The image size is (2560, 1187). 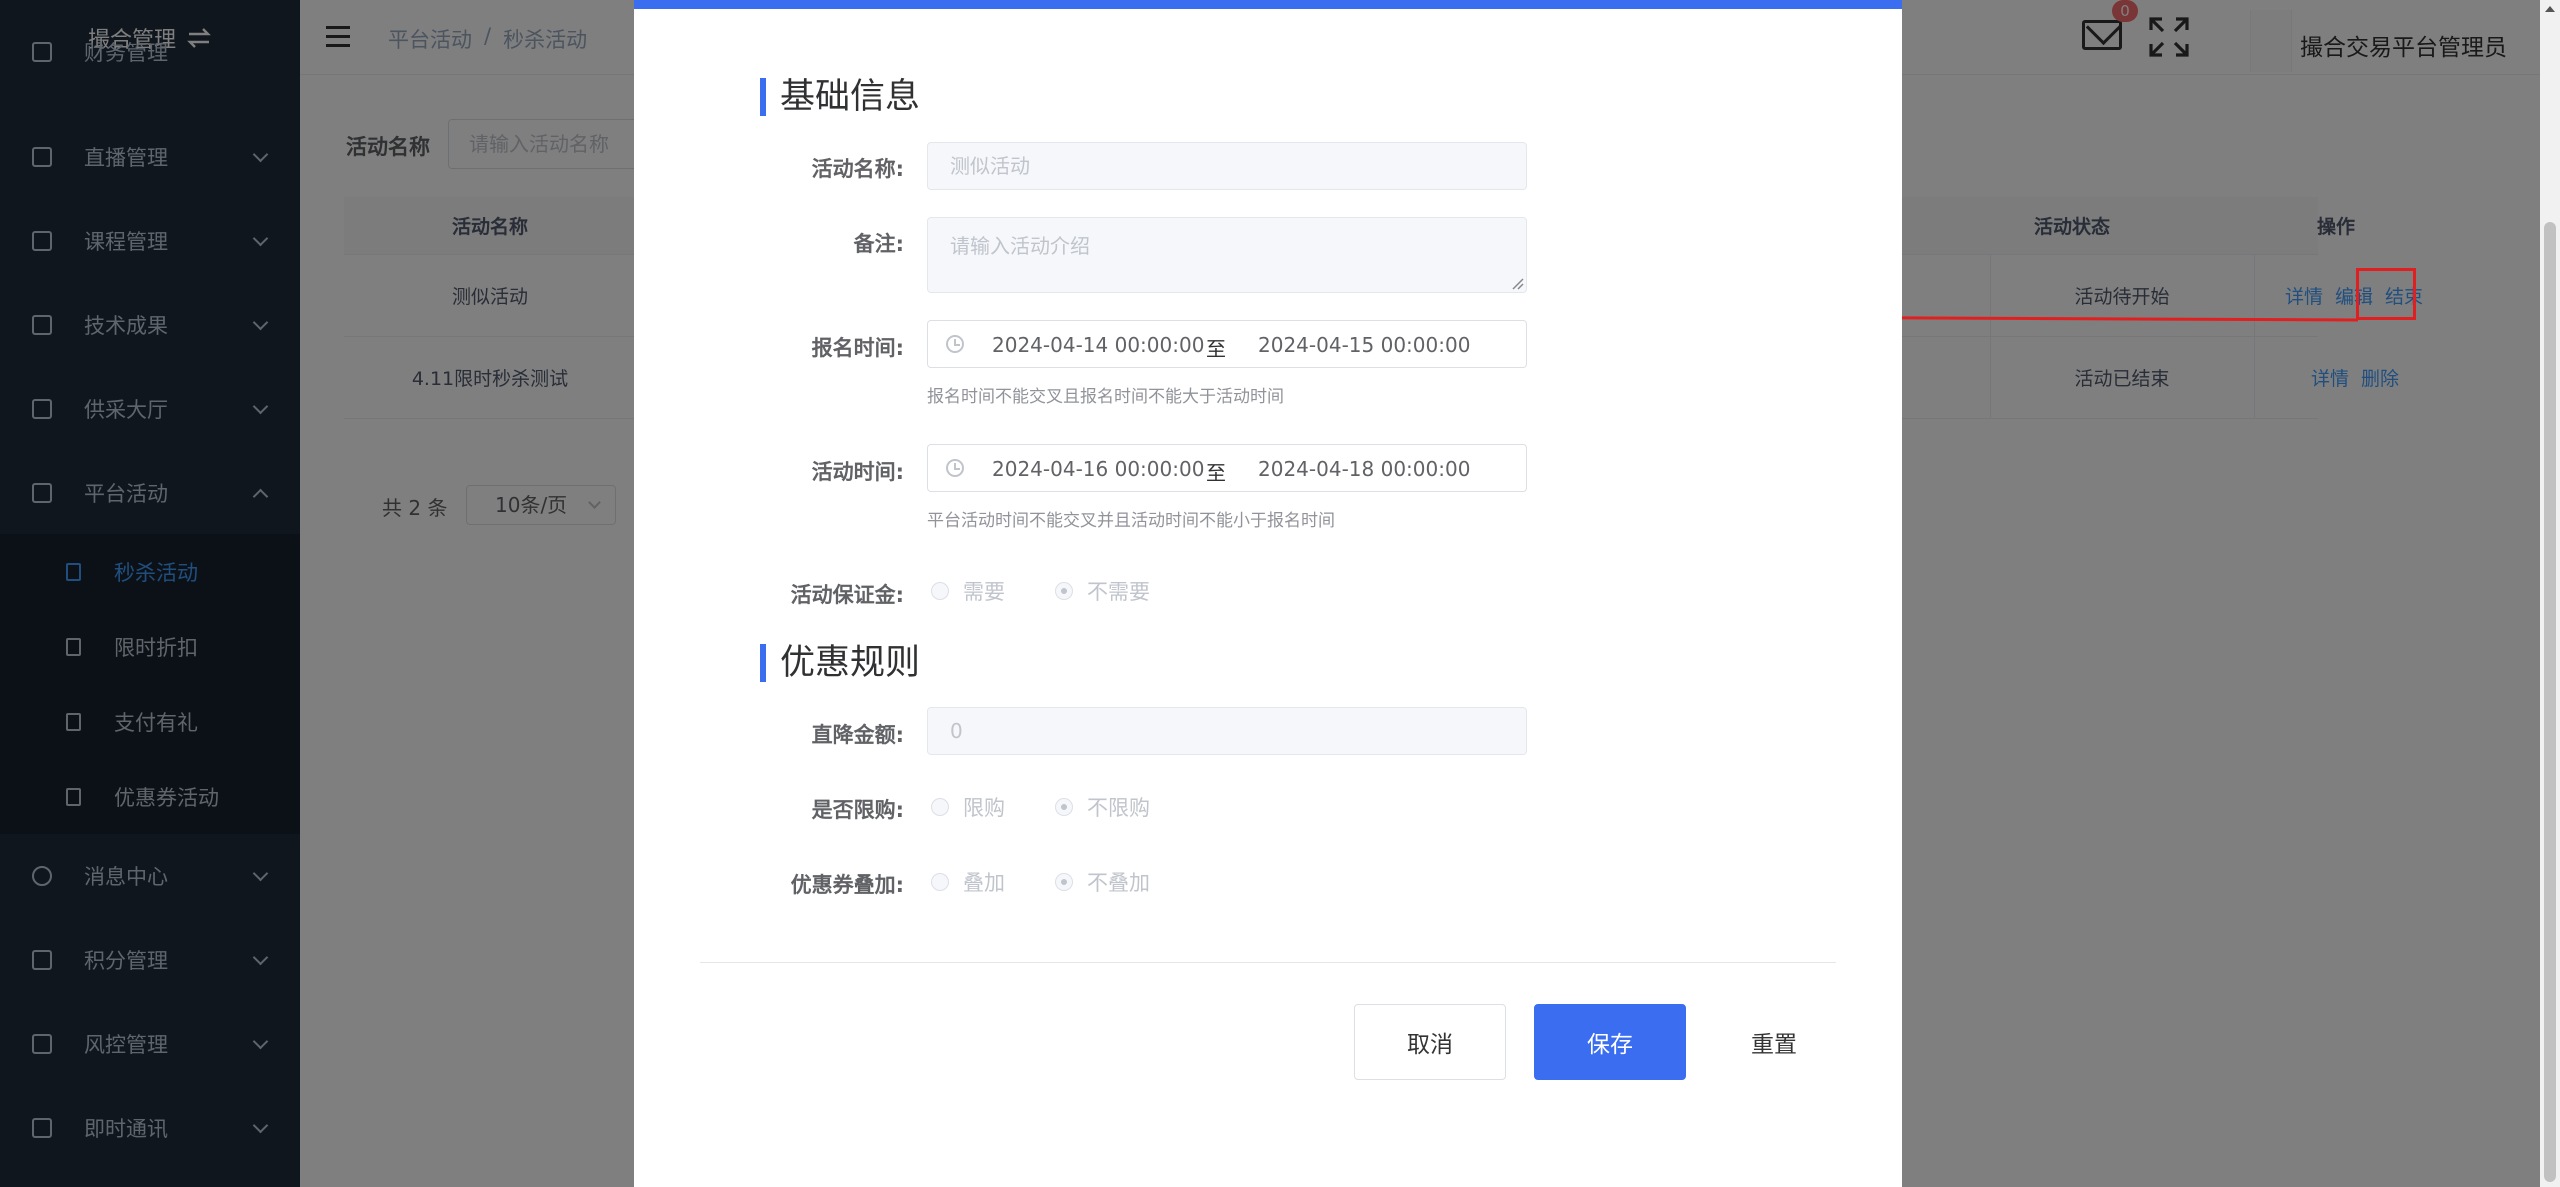 I want to click on purchase-limit-label: 是否限购:, so click(x=857, y=810).